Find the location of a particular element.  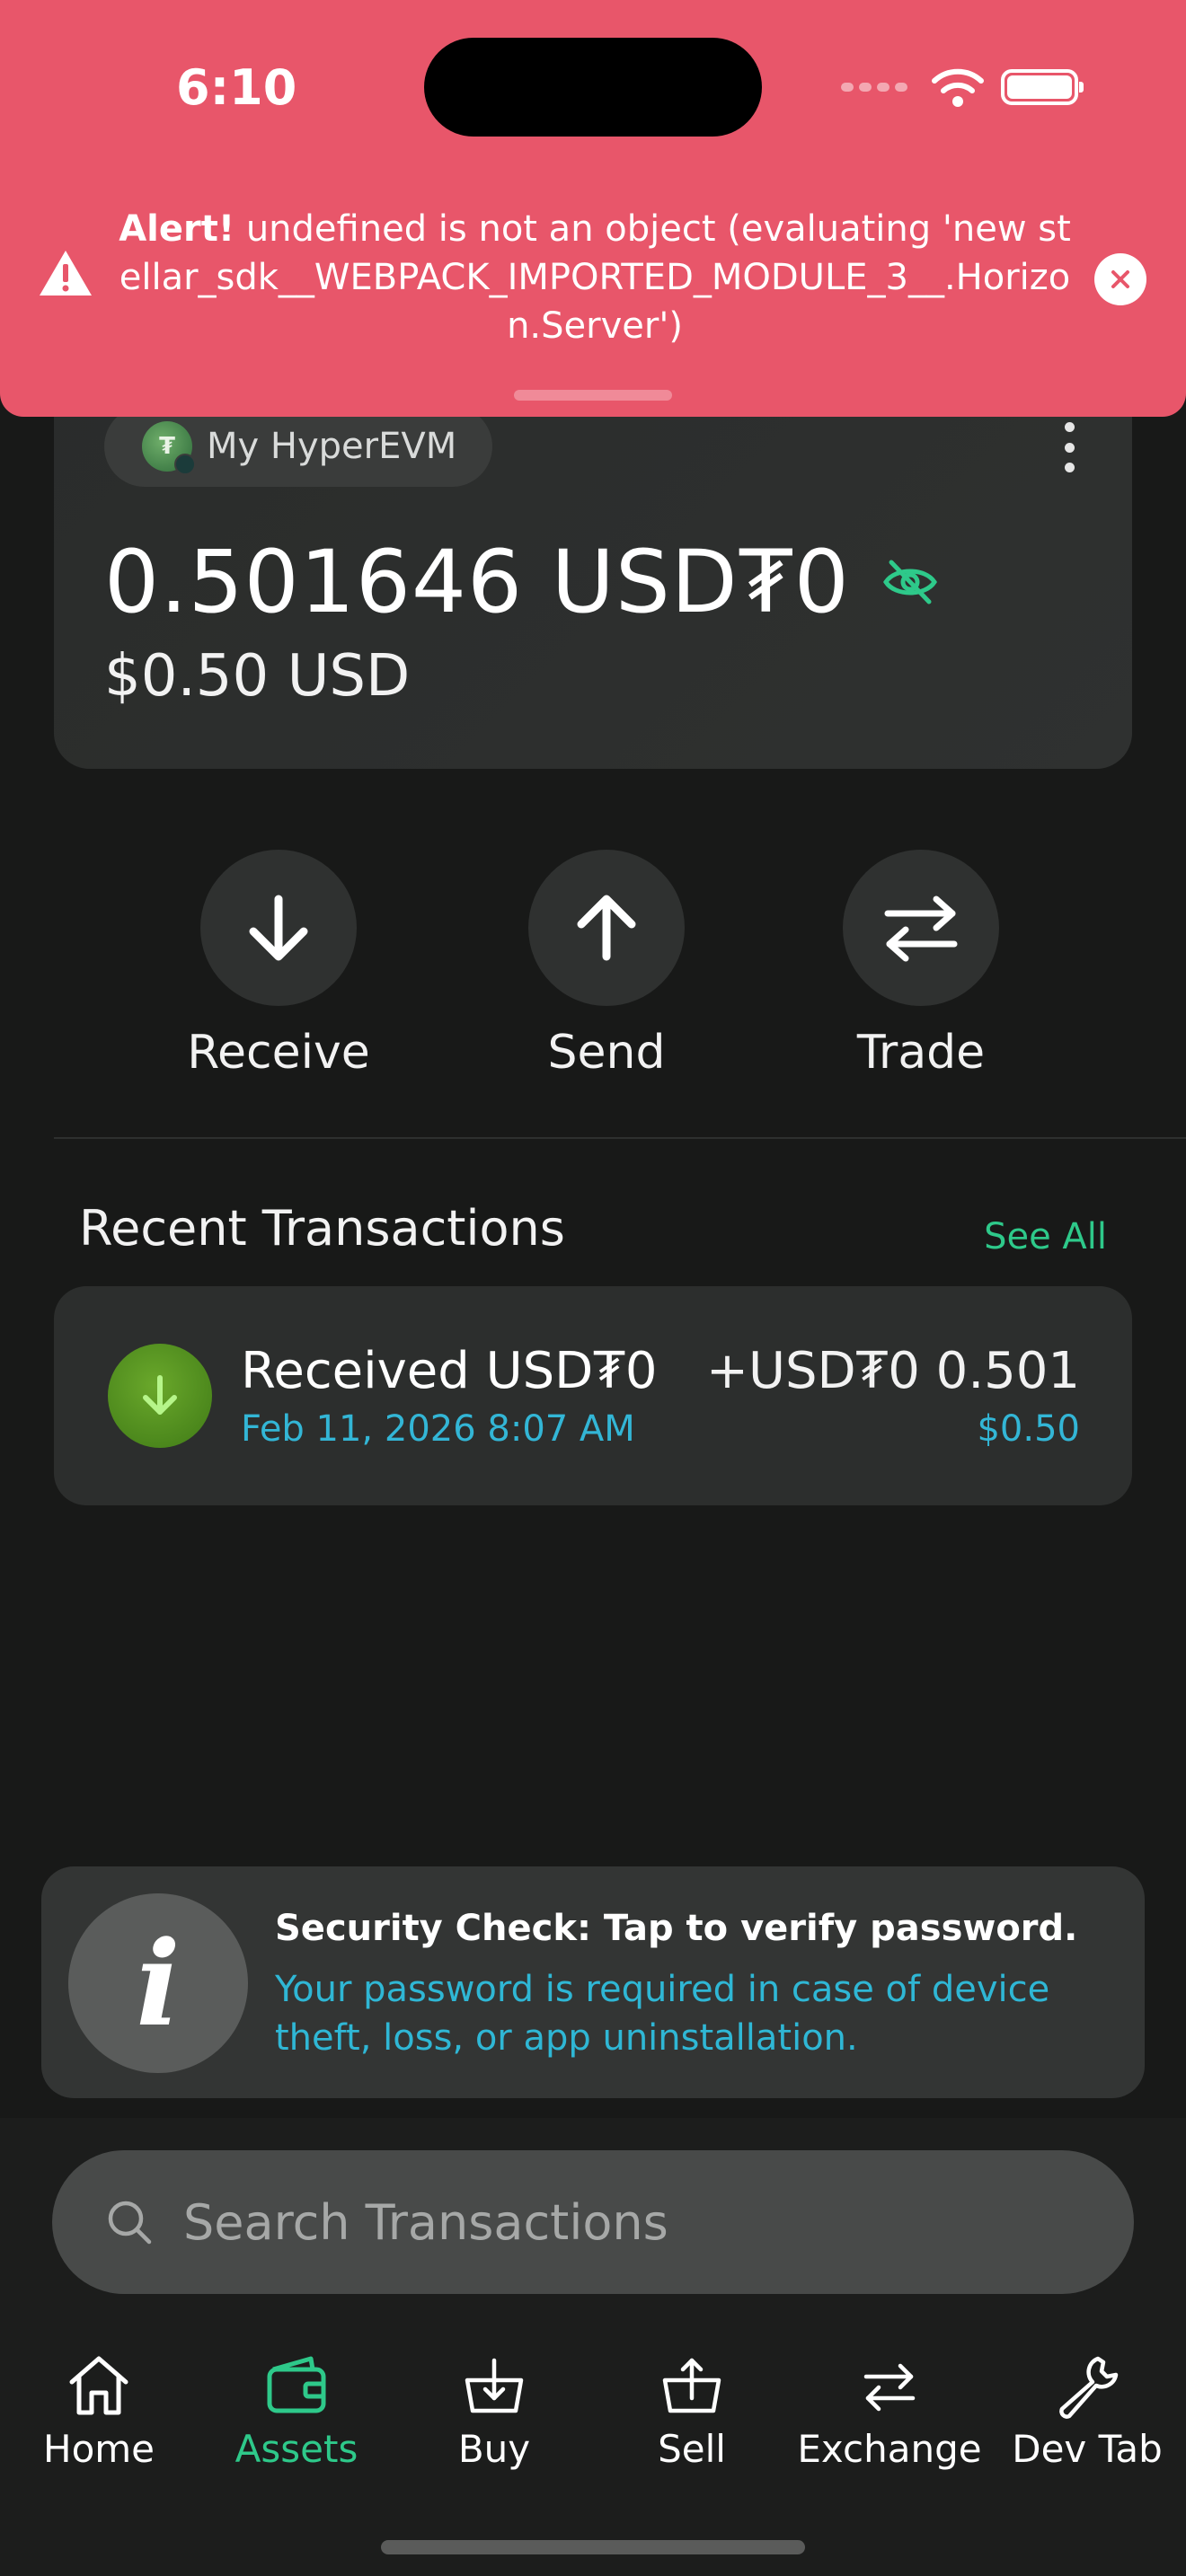

receive-label: Receive is located at coordinates (278, 1053).